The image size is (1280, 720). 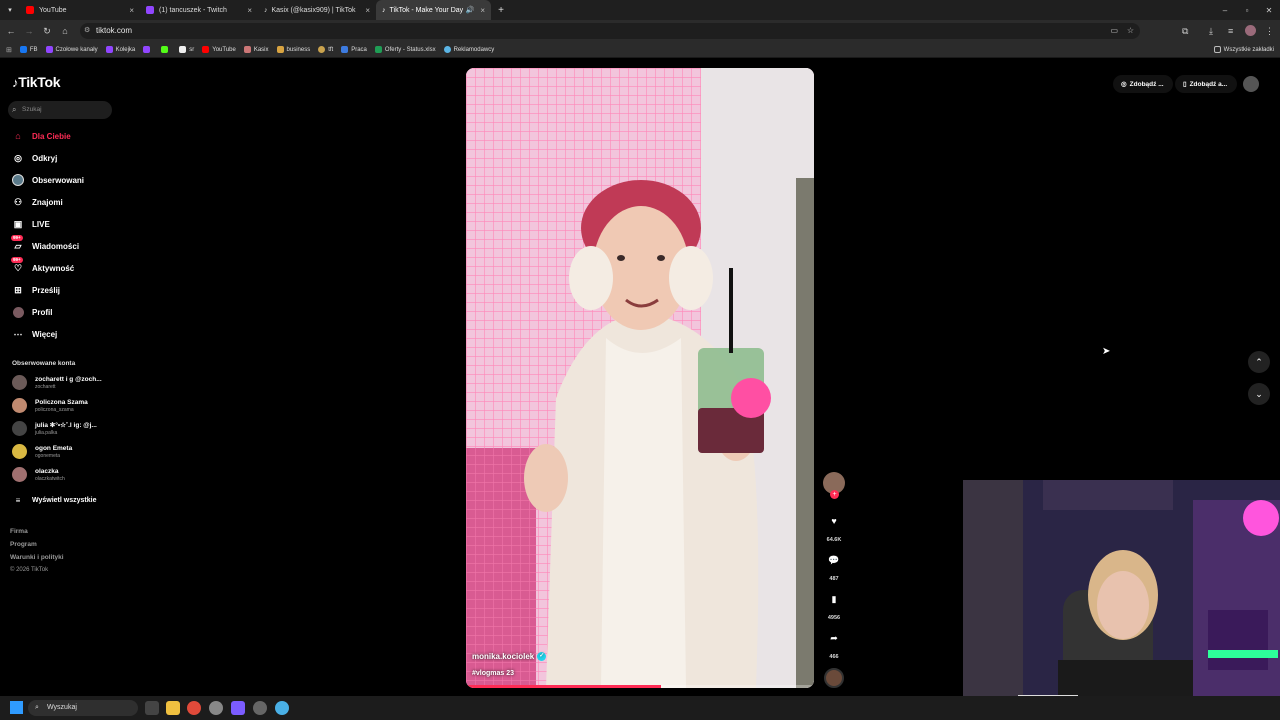 What do you see at coordinates (354, 49) in the screenshot?
I see `bookmark-praca: Praca` at bounding box center [354, 49].